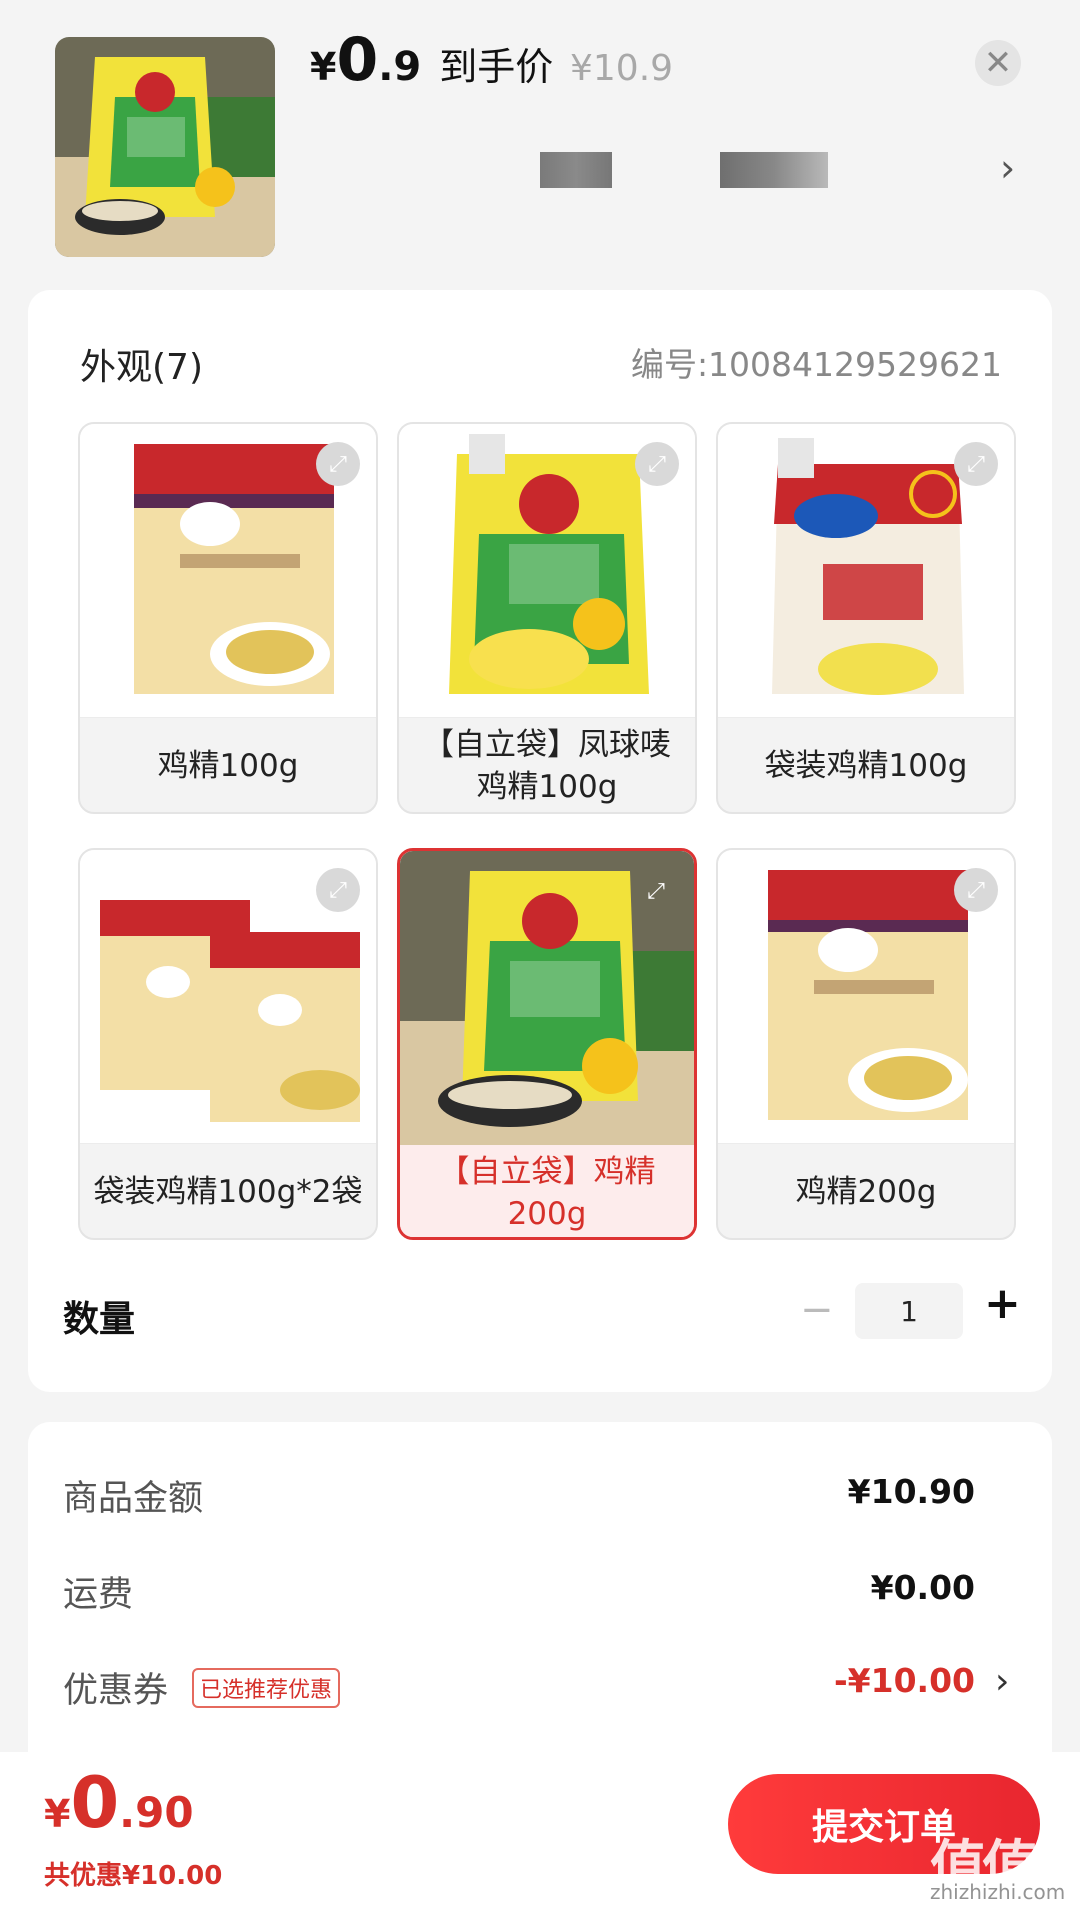 This screenshot has height=1910, width=1080. Describe the element at coordinates (228, 618) in the screenshot. I see `option-item: ⤢ 鸡精100g` at that location.